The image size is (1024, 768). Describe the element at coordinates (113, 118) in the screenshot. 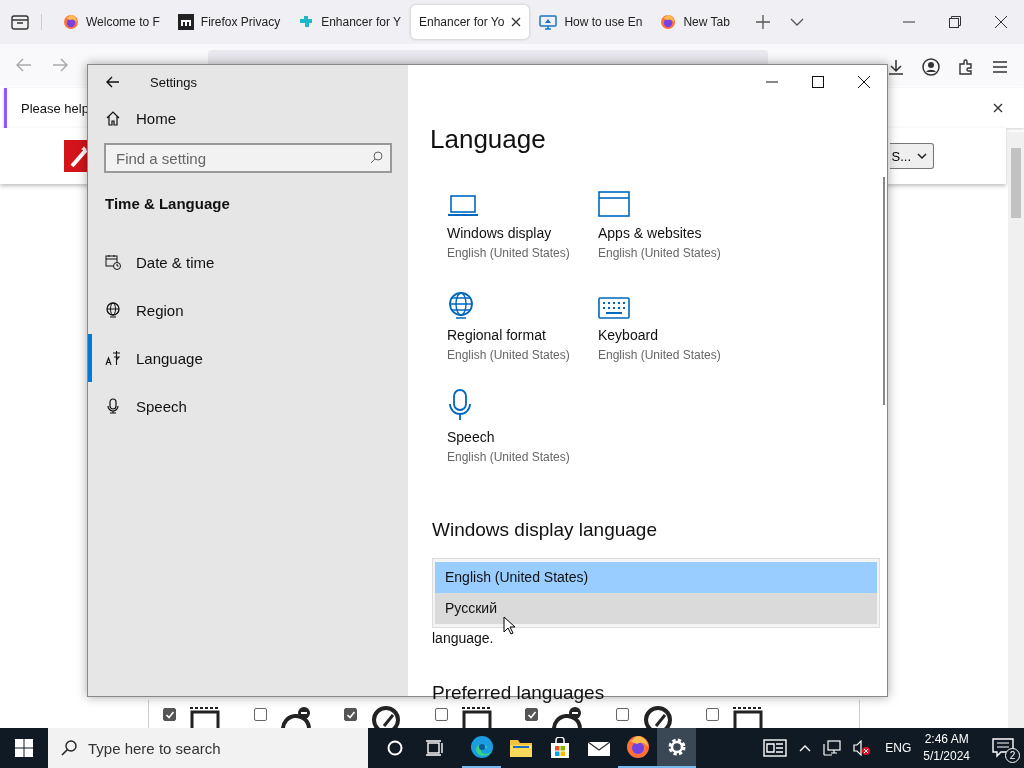

I see `home-icon` at that location.